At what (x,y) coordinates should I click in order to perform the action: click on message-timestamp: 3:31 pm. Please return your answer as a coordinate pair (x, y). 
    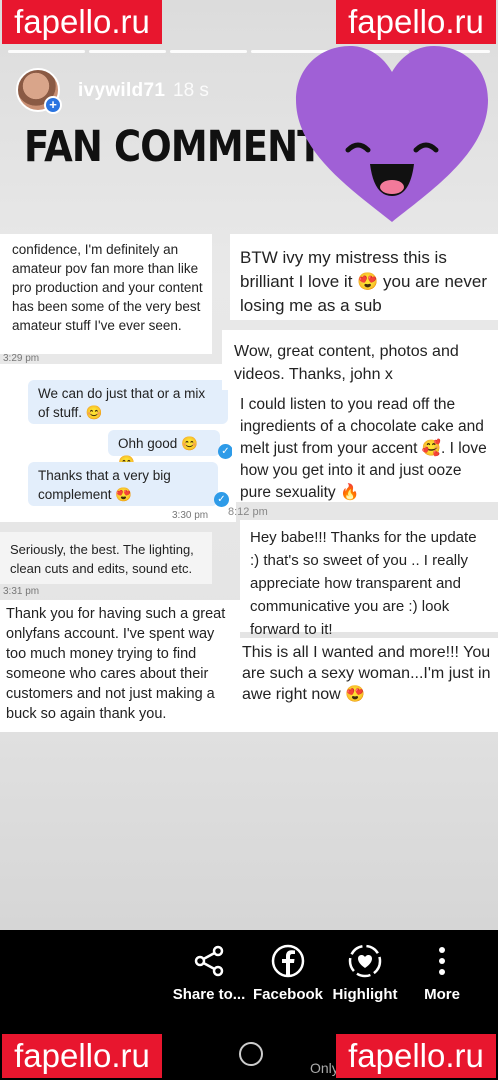
    Looking at the image, I should click on (21, 591).